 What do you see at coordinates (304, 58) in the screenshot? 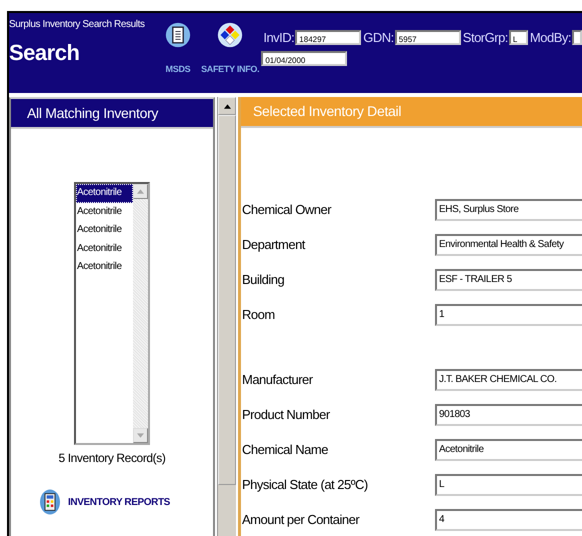
I see `date-field: 01/04/2000` at bounding box center [304, 58].